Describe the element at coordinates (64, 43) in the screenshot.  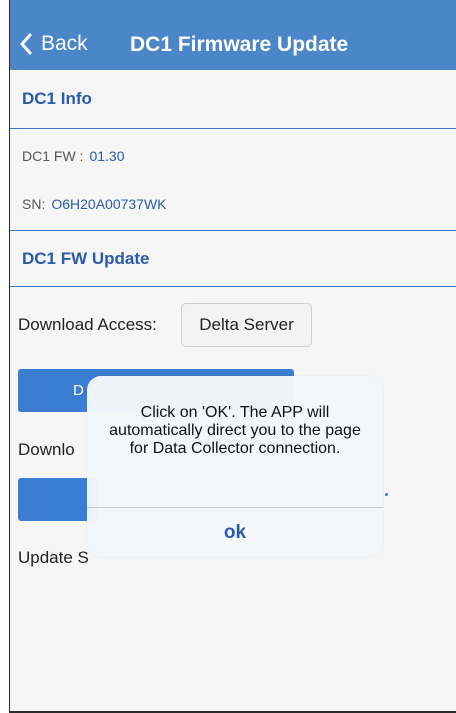
I see `back-label: Back` at that location.